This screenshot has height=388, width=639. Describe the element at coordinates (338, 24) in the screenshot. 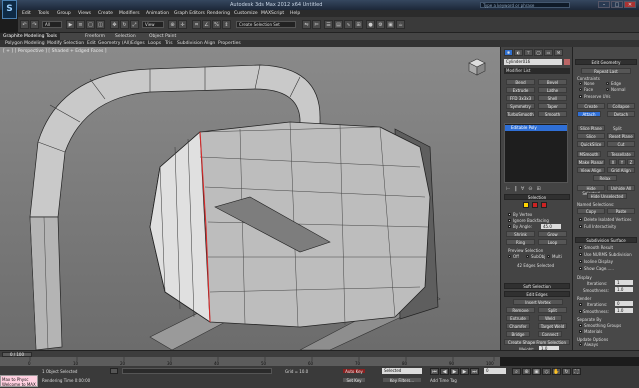

I see `graphite-toggle-icon: ▤` at that location.